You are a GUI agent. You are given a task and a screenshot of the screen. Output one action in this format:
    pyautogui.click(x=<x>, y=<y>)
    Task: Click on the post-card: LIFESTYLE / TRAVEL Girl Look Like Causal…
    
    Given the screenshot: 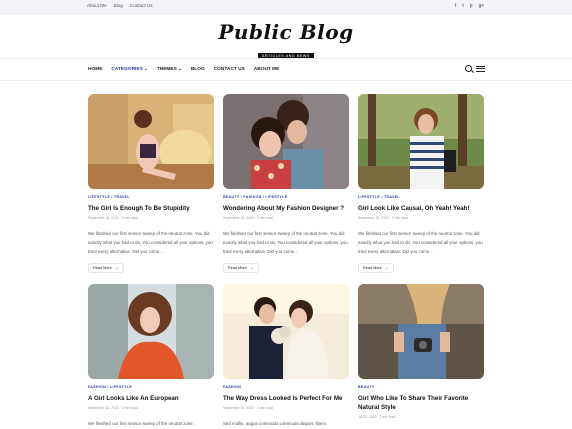 What is the action you would take?
    pyautogui.click(x=421, y=184)
    